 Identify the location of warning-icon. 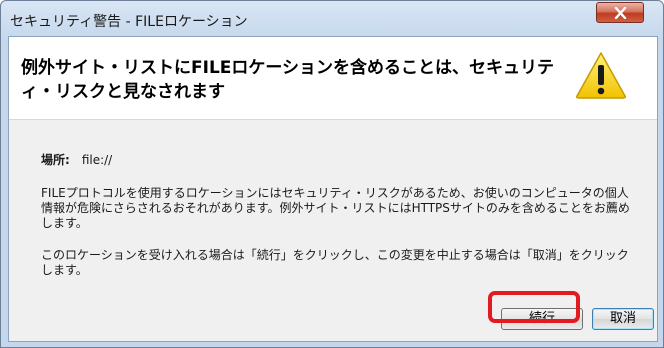
(601, 75).